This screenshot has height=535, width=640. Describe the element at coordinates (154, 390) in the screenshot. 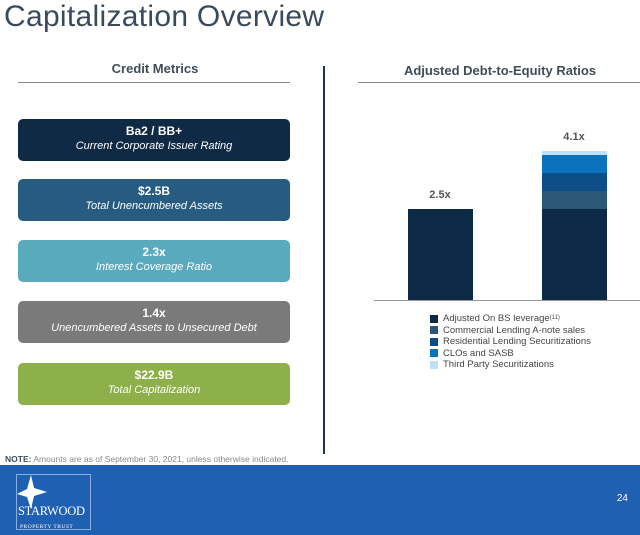

I see `metric-label: Total Capitalization` at that location.